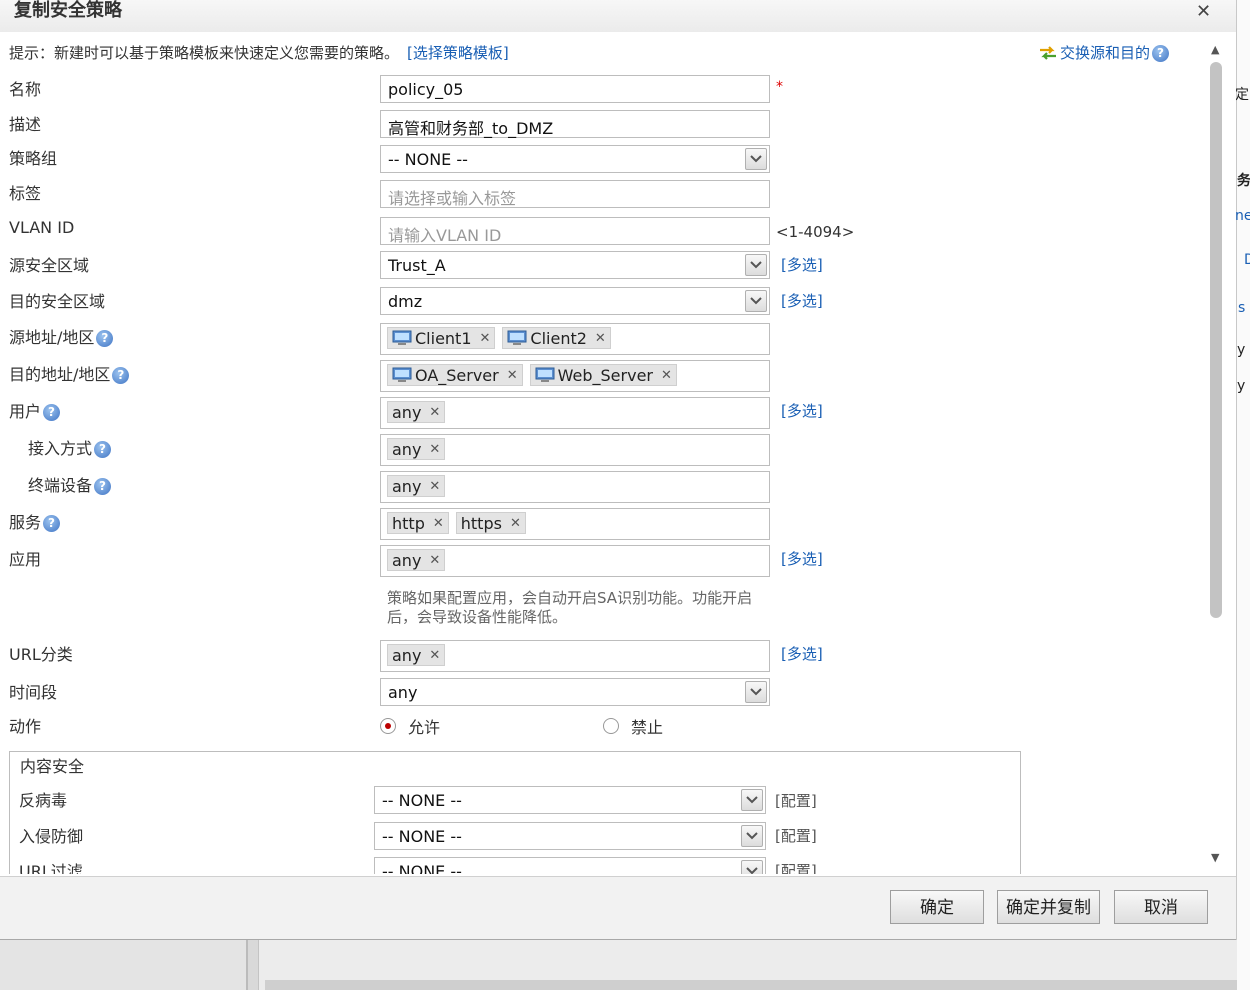 Image resolution: width=1250 pixels, height=990 pixels. What do you see at coordinates (633, 726) in the screenshot?
I see `action-deny-radio: 禁止` at bounding box center [633, 726].